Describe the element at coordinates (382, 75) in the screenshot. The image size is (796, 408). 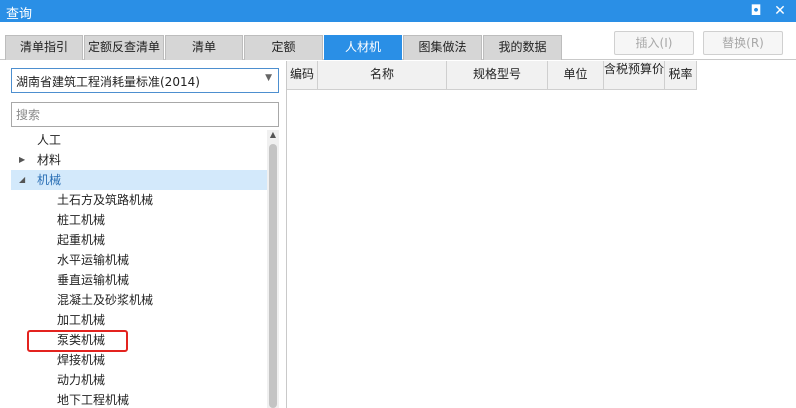
I see `column-header-name: 名称` at that location.